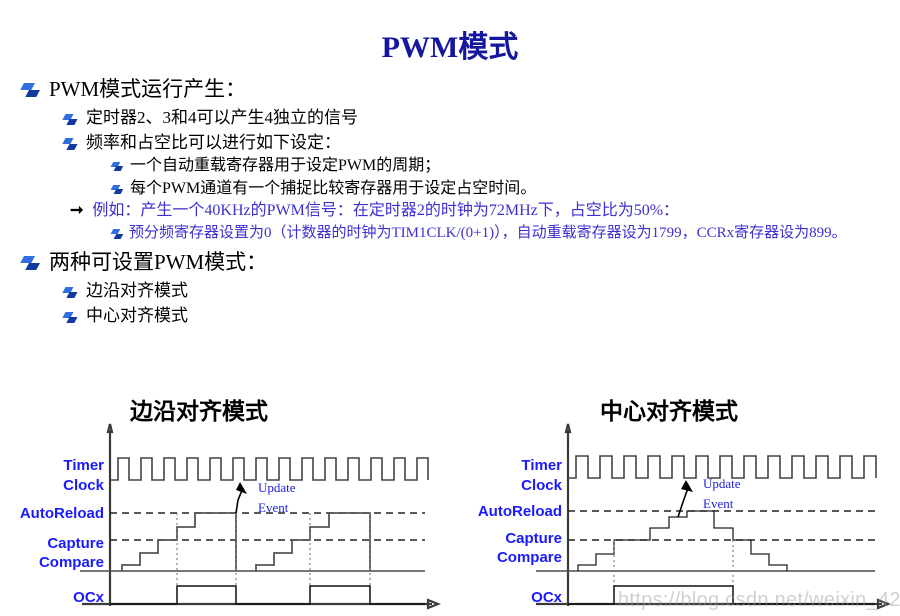 The height and width of the screenshot is (616, 900). What do you see at coordinates (460, 89) in the screenshot?
I see `list-item: PWM模式运行产生：` at bounding box center [460, 89].